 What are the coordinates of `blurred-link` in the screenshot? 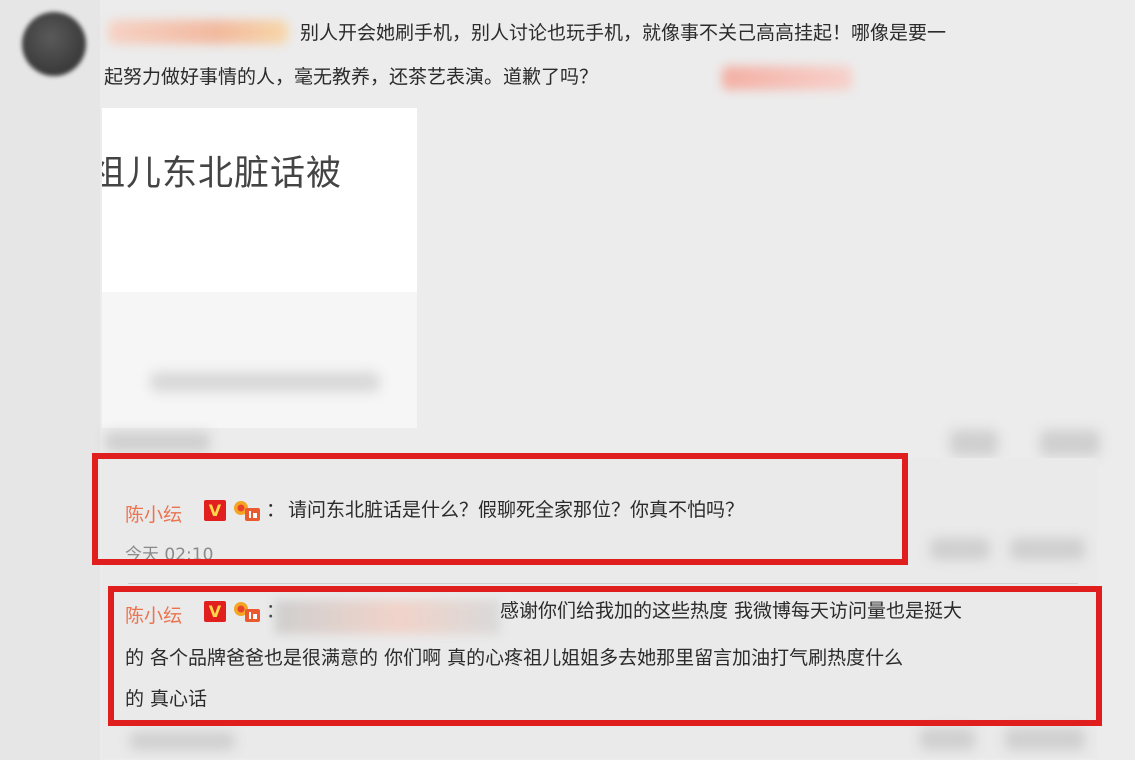 It's located at (787, 78).